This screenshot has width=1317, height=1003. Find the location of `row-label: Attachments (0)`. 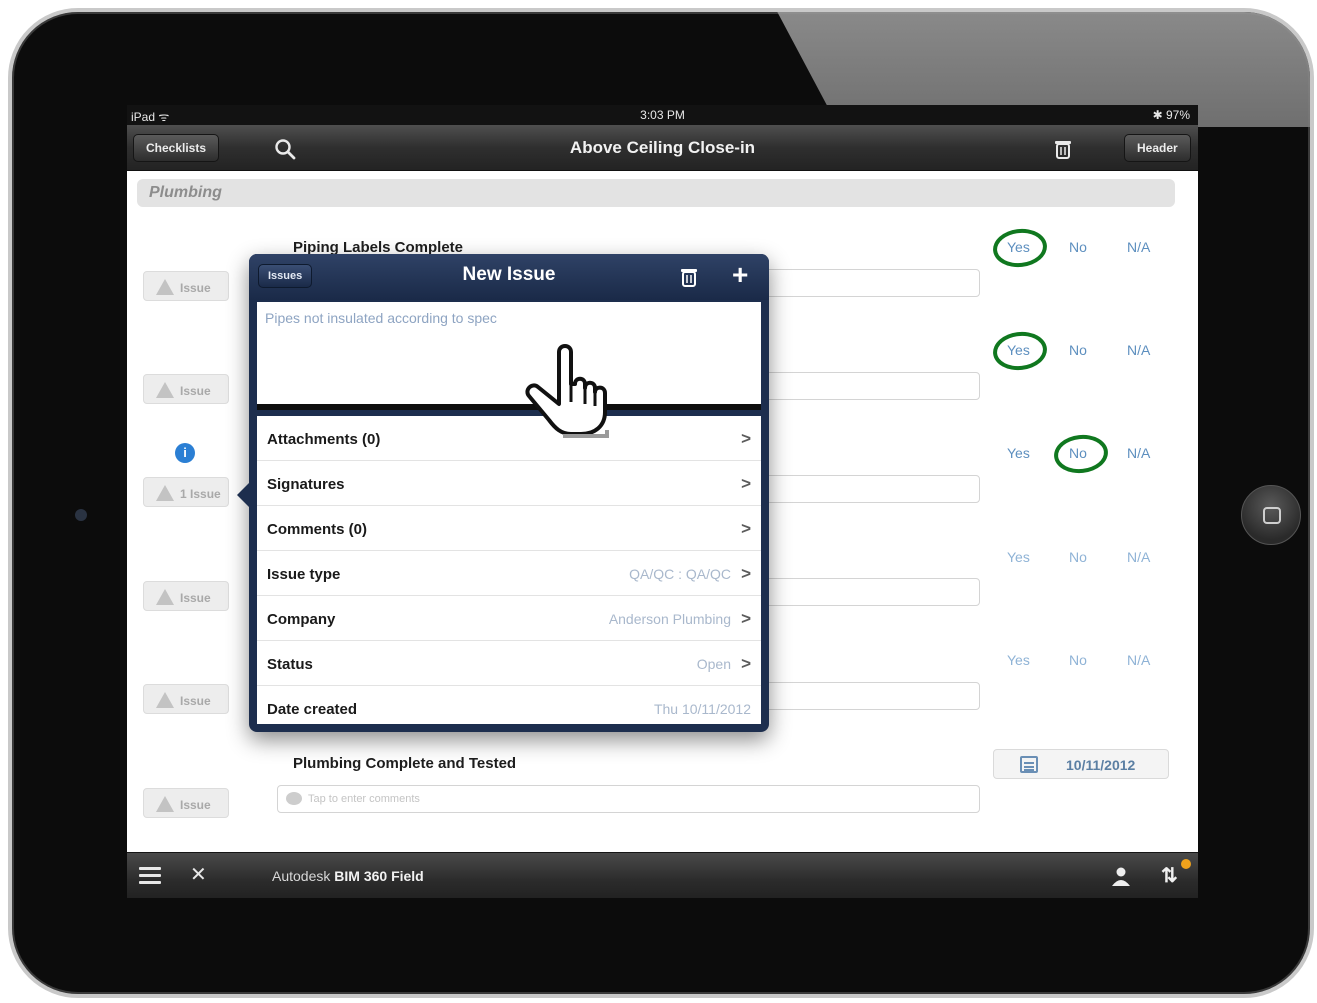

row-label: Attachments (0) is located at coordinates (324, 439).